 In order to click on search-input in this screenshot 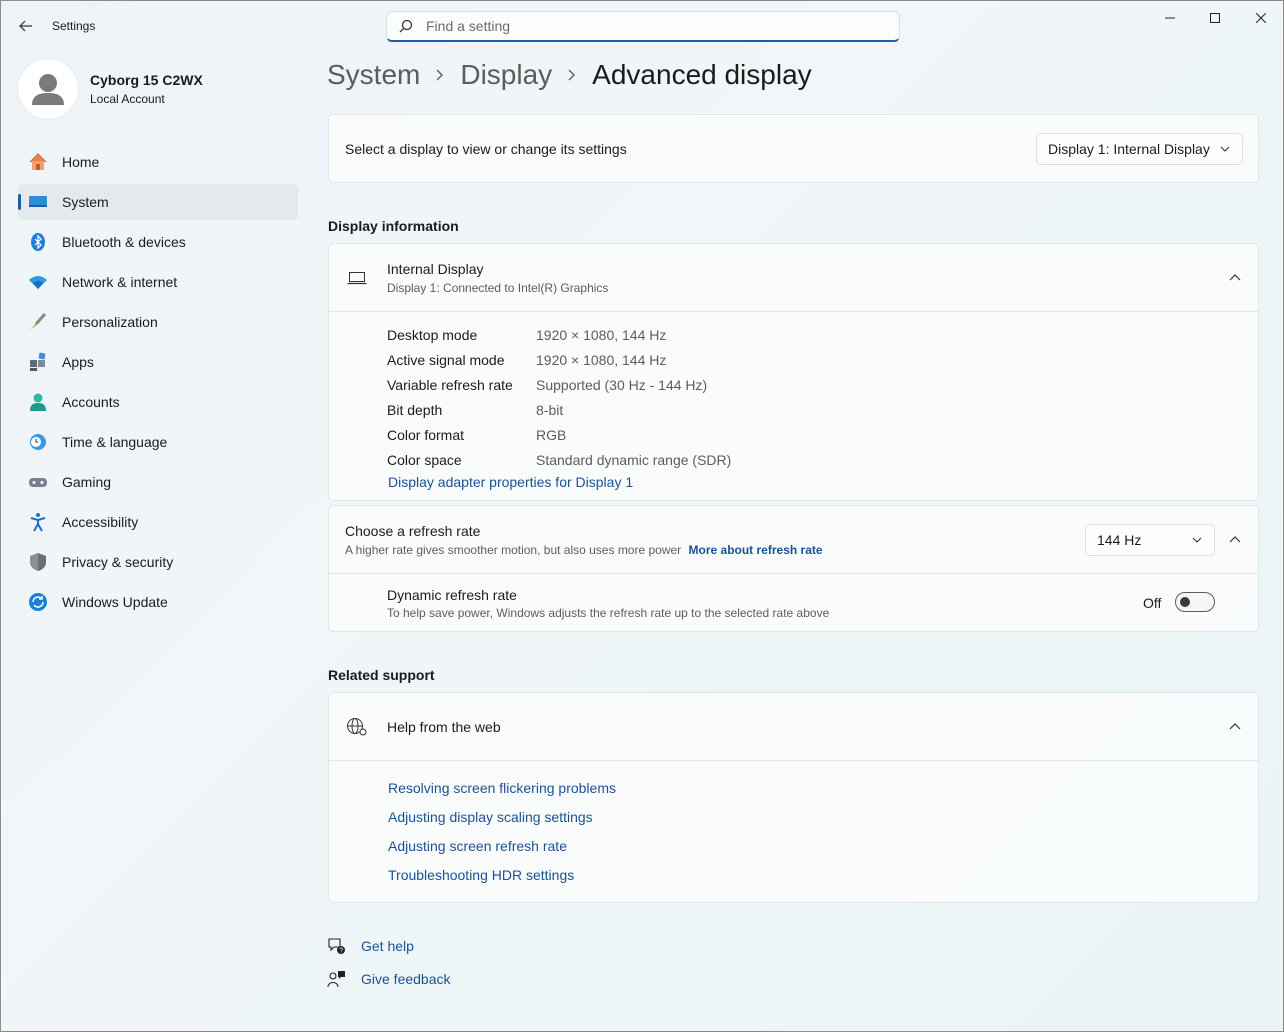, I will do `click(646, 26)`.